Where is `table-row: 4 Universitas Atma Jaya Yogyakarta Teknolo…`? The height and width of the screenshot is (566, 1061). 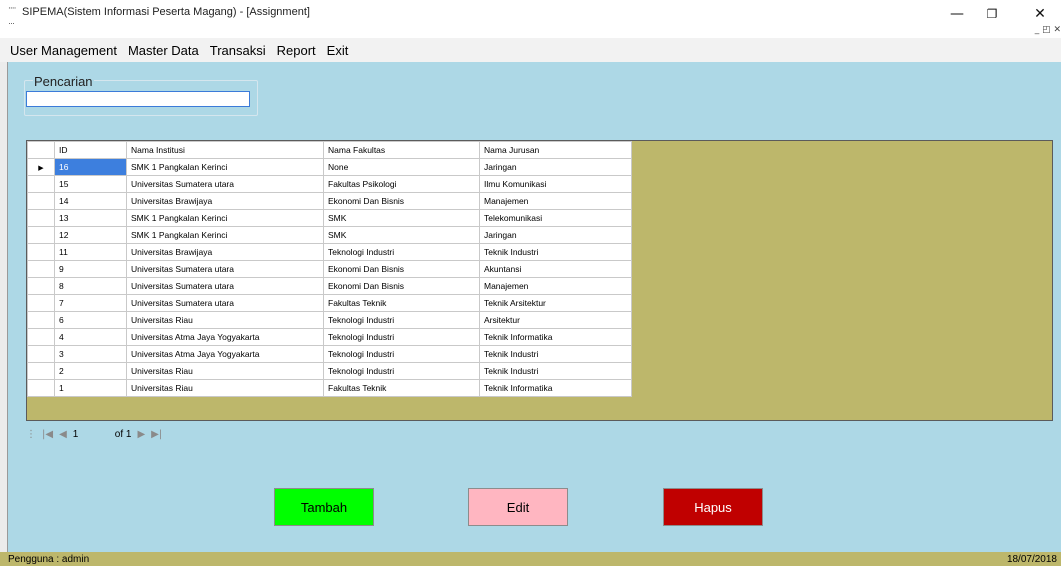 table-row: 4 Universitas Atma Jaya Yogyakarta Teknolo… is located at coordinates (329, 337).